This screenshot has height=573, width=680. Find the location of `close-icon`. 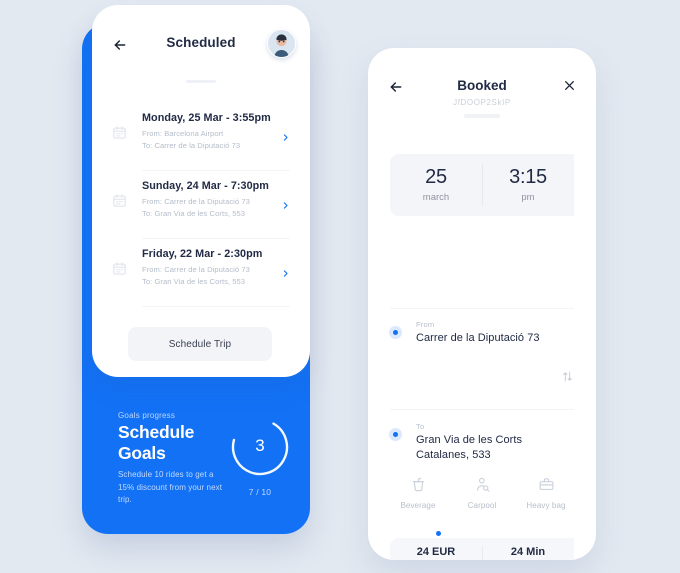

close-icon is located at coordinates (569, 85).